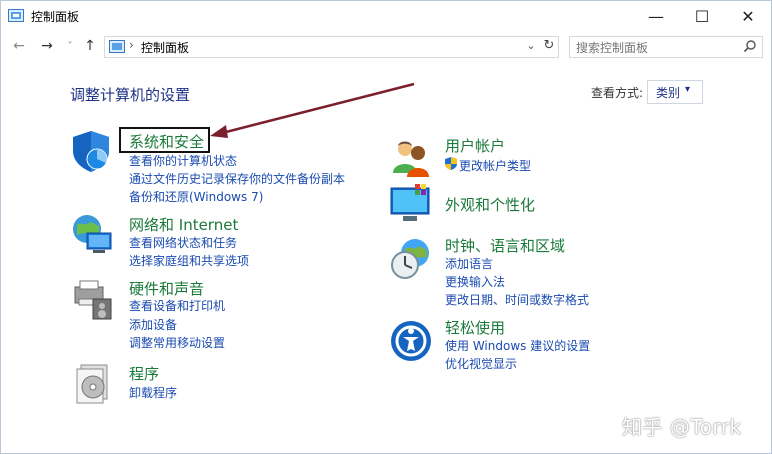 The image size is (772, 454). What do you see at coordinates (331, 47) in the screenshot?
I see `address-bar: › 控制面板 ⌄ ↻` at bounding box center [331, 47].